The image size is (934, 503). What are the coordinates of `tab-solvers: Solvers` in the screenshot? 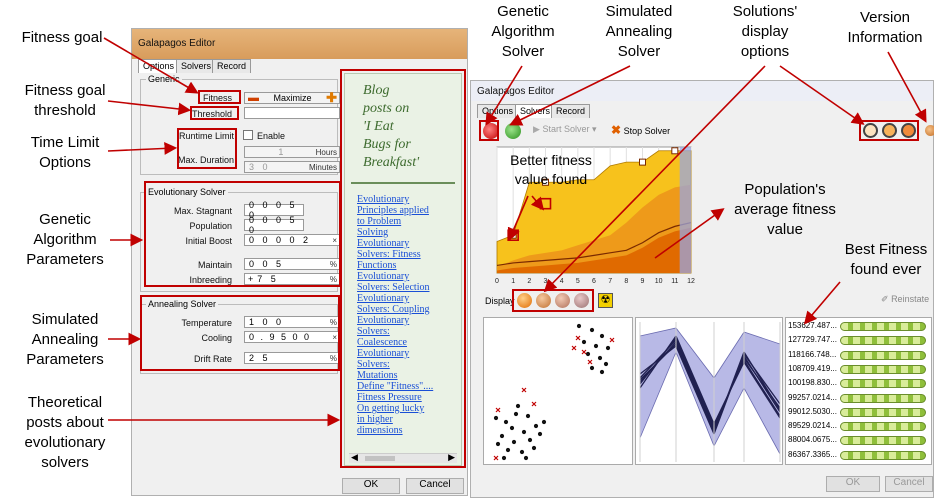 It's located at (196, 66).